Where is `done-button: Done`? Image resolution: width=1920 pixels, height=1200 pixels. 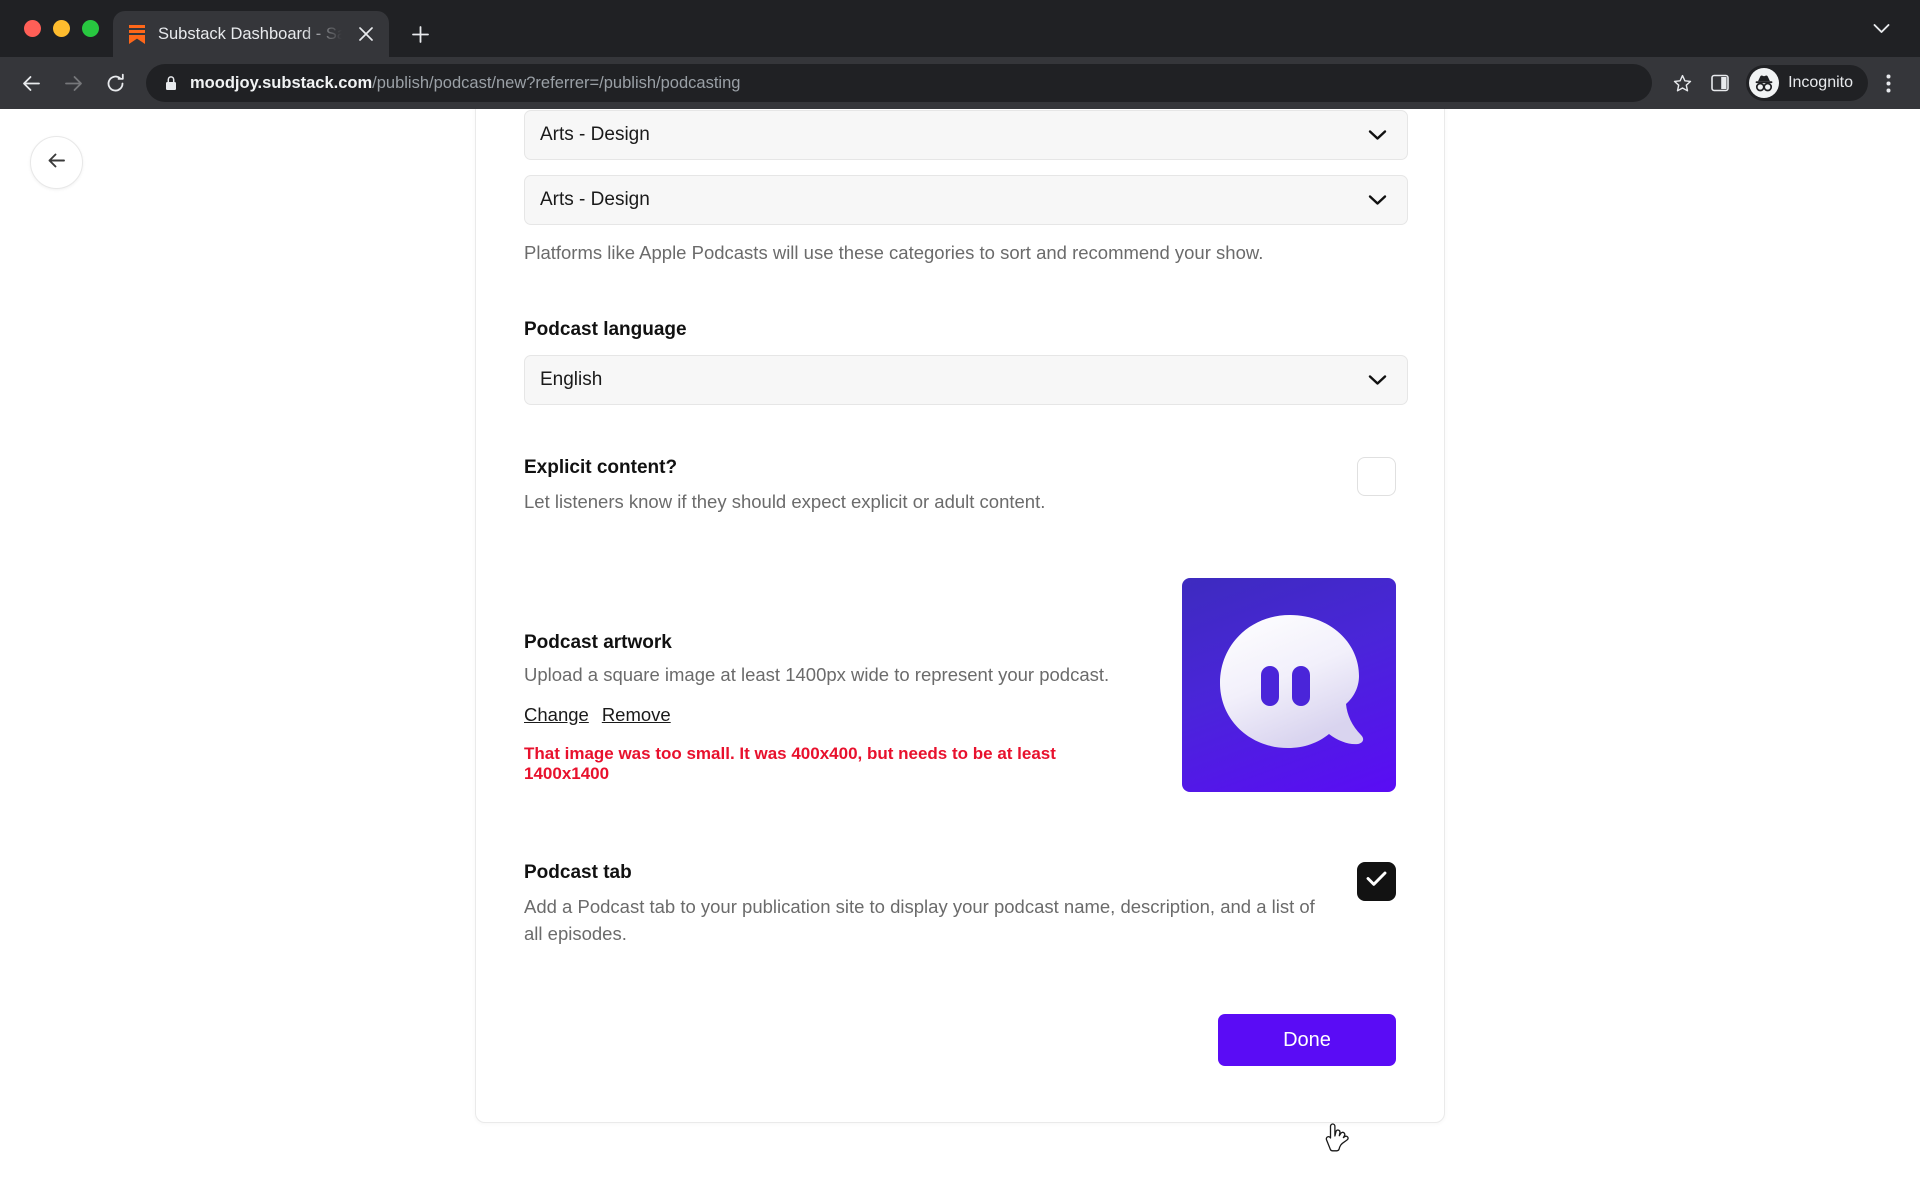 done-button: Done is located at coordinates (1307, 1040).